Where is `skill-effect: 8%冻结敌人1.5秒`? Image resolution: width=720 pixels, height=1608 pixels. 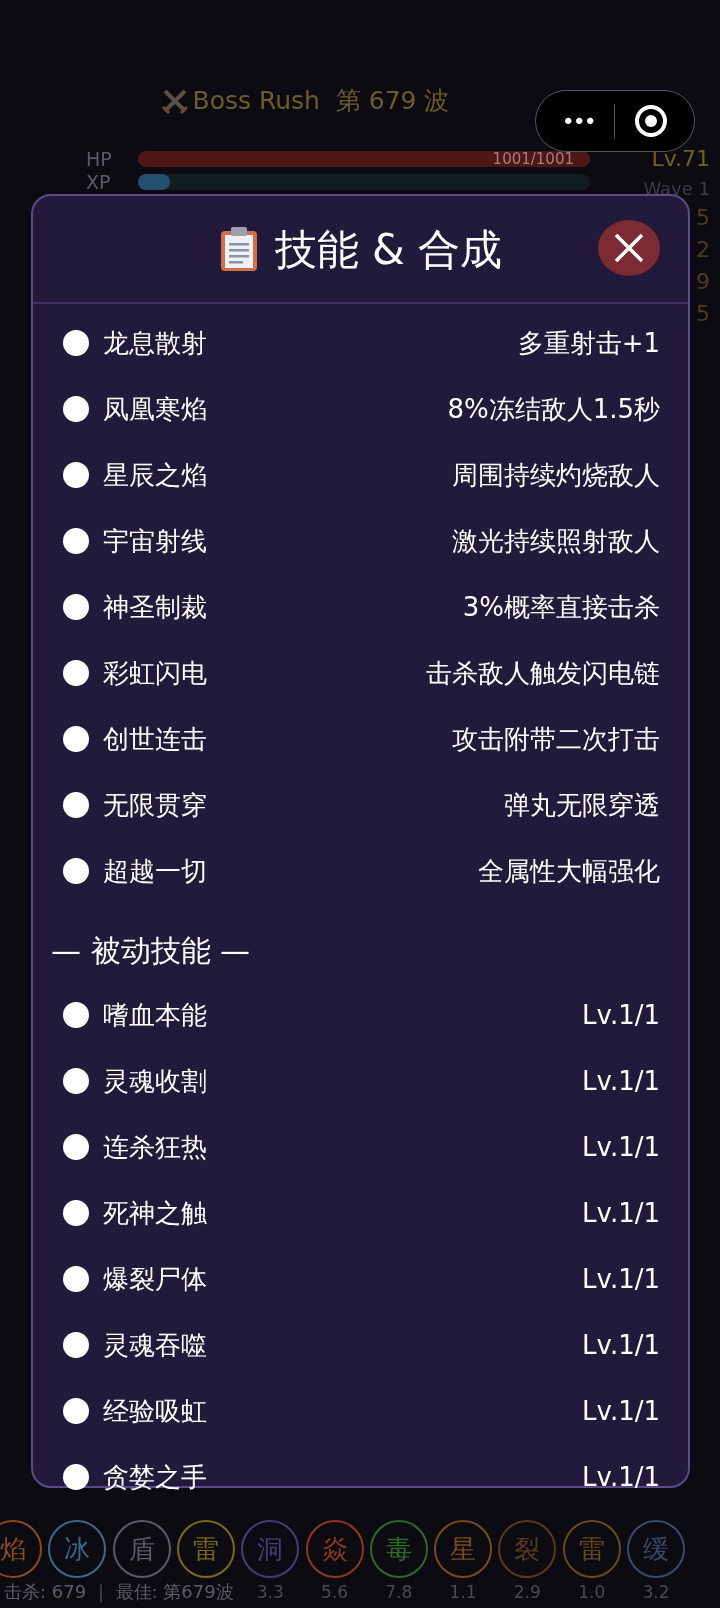
skill-effect: 8%冻结敌人1.5秒 is located at coordinates (553, 409).